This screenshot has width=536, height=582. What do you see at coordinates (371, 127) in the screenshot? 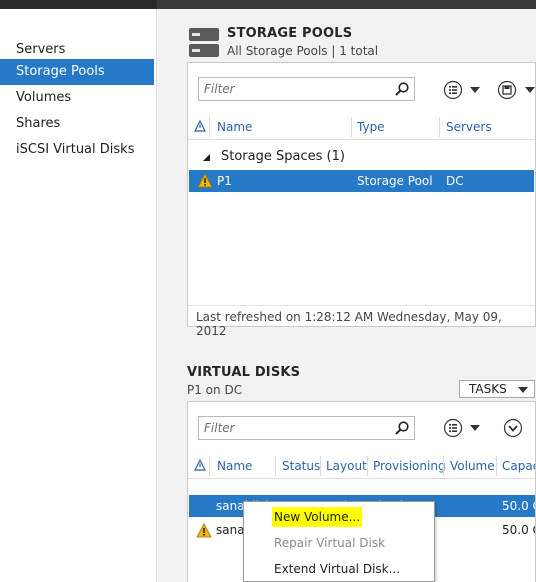
I see `column-header-type: Type` at bounding box center [371, 127].